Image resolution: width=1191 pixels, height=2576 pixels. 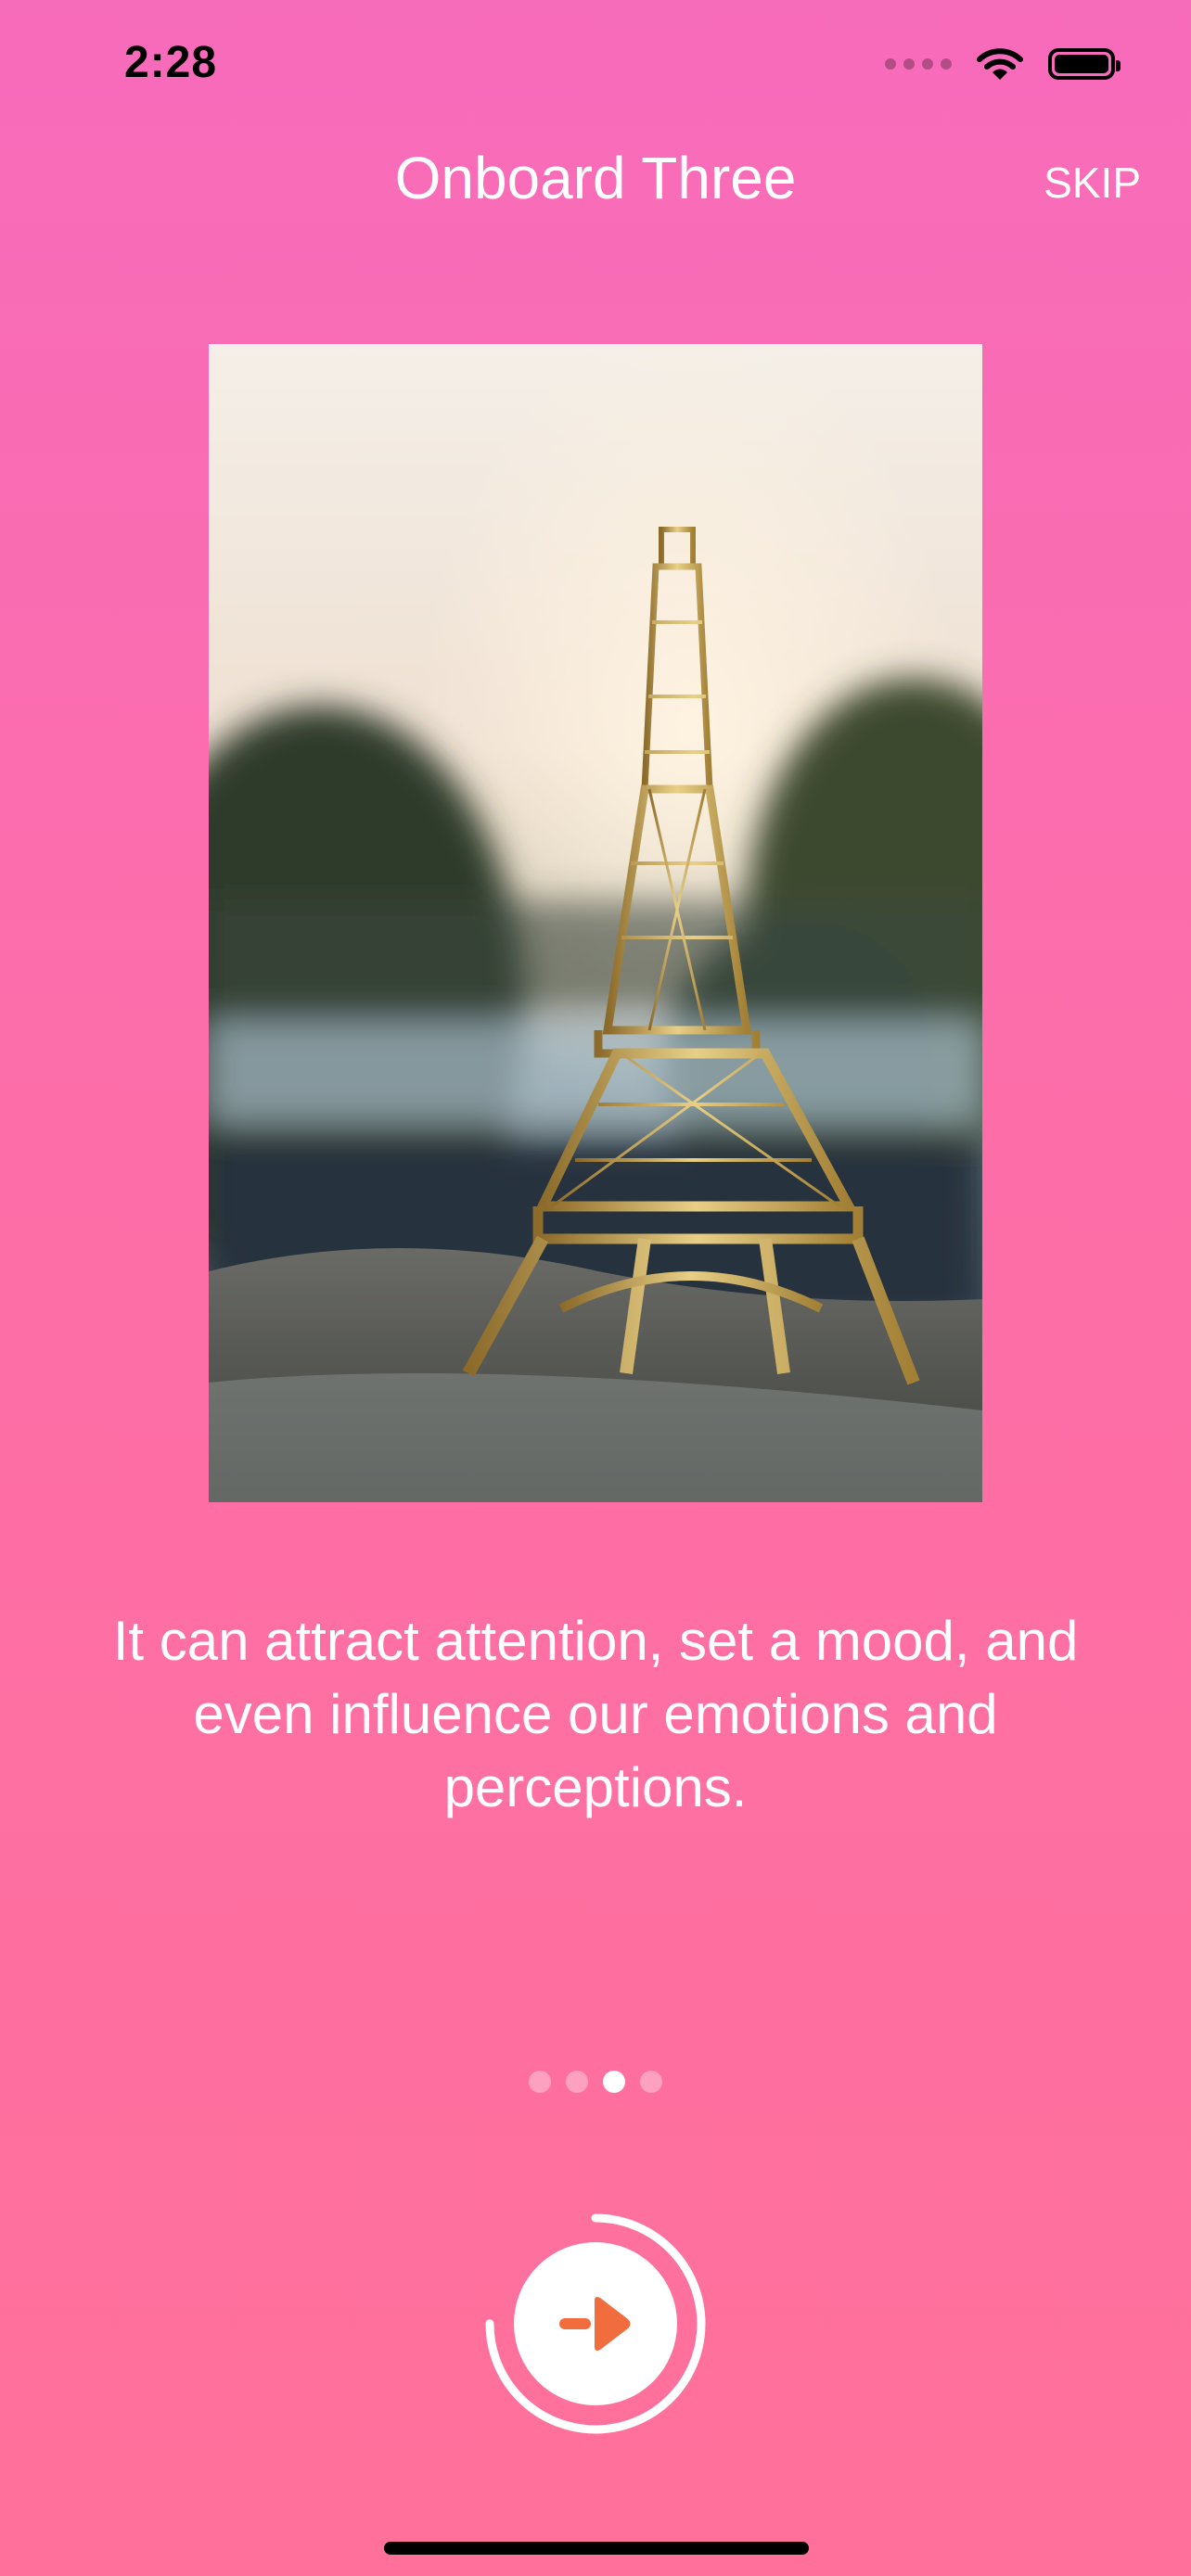 What do you see at coordinates (918, 64) in the screenshot?
I see `cellular-signal-icon` at bounding box center [918, 64].